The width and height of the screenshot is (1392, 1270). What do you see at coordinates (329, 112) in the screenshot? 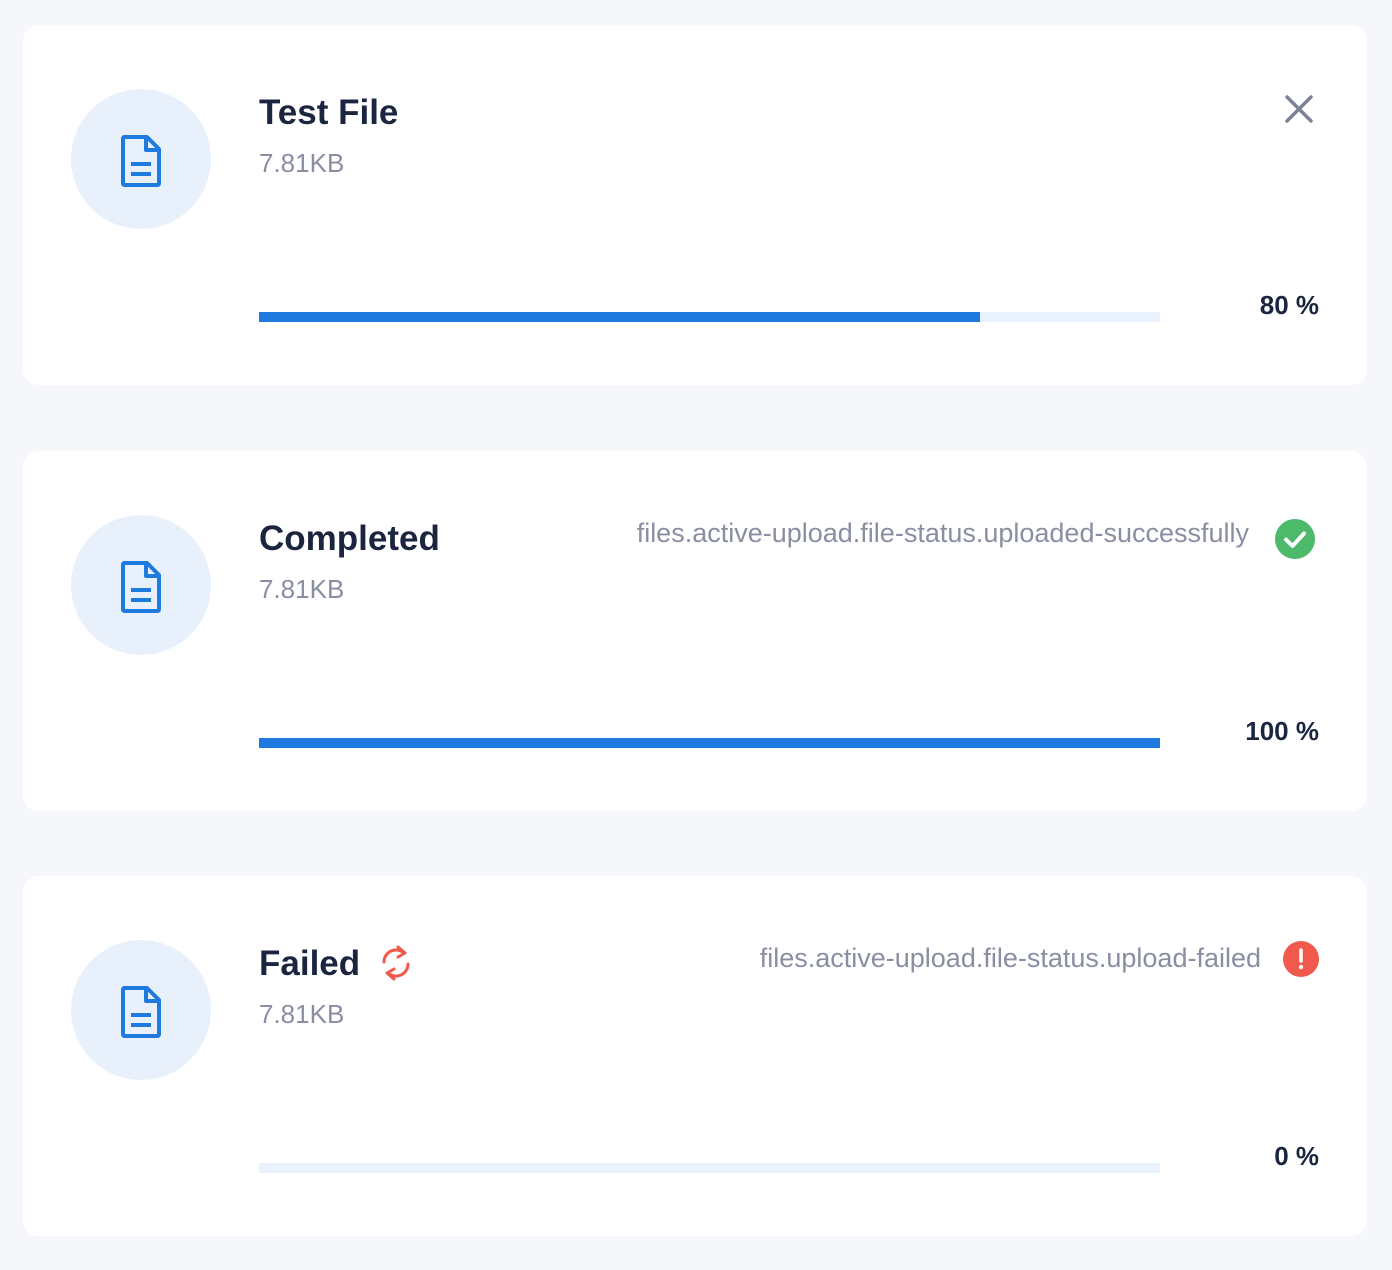
I see `file-name: Test File` at bounding box center [329, 112].